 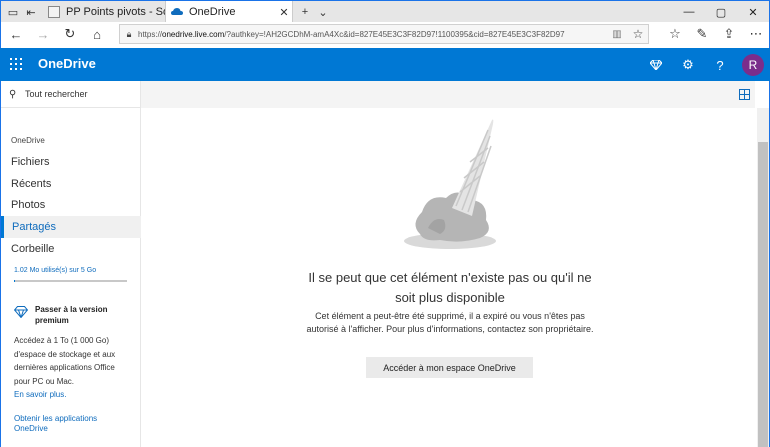 I want to click on search-placeholder: Tout rechercher, so click(x=56, y=94).